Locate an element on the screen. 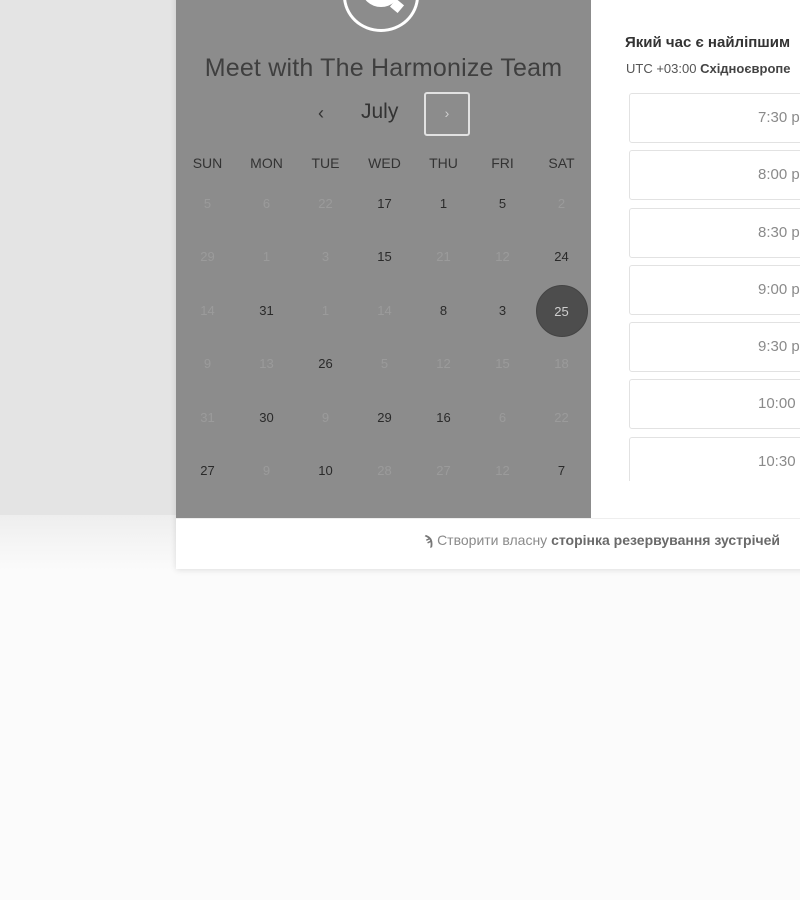 The width and height of the screenshot is (800, 900). day-number: 18 is located at coordinates (561, 364).